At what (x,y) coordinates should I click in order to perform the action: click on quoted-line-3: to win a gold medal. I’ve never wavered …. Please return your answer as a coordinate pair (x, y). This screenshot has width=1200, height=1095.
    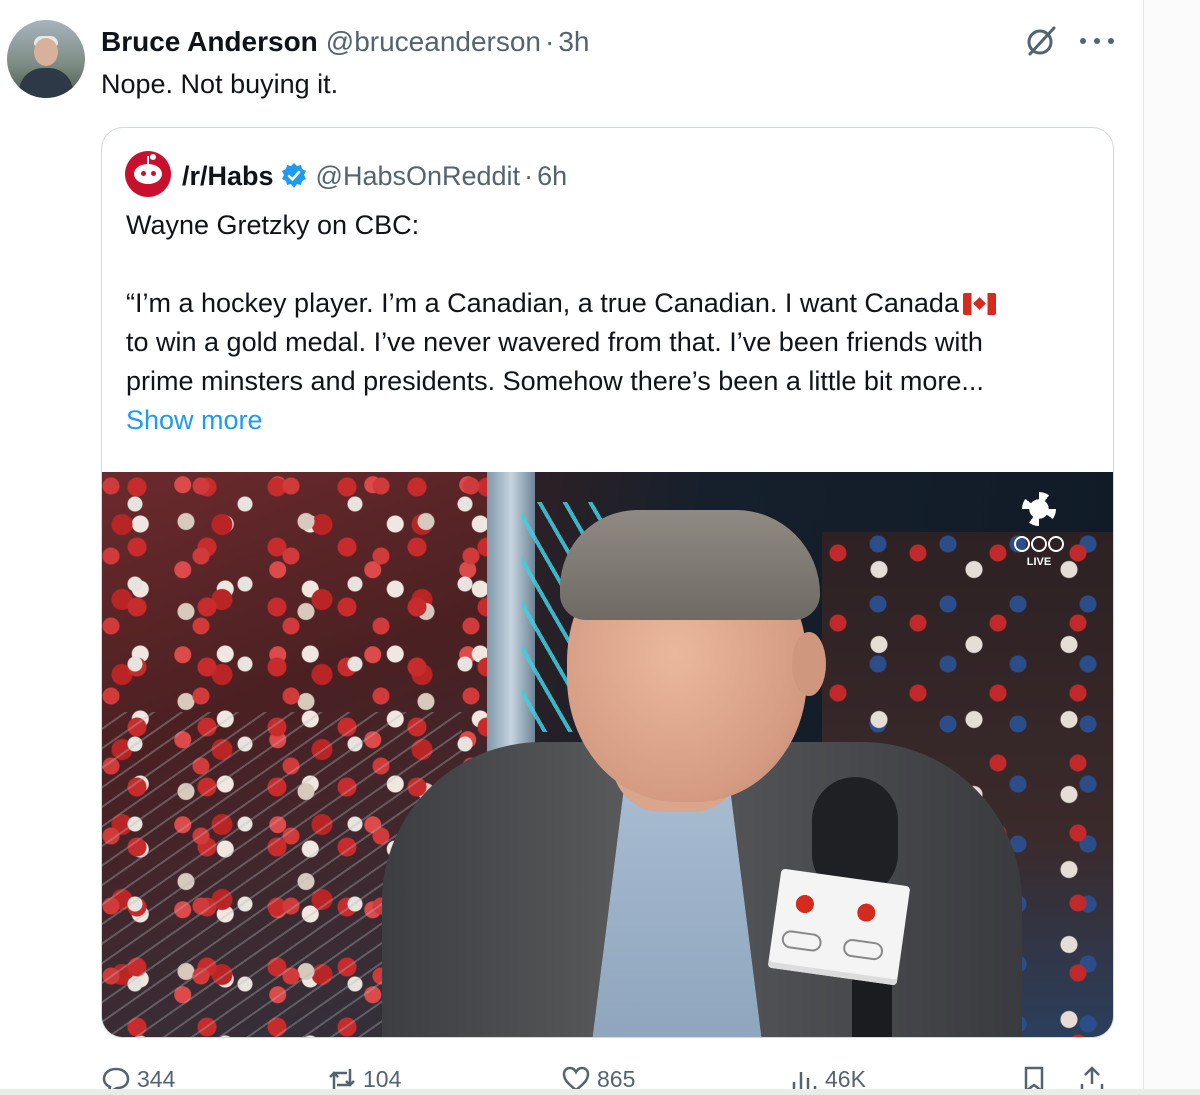
    Looking at the image, I should click on (554, 342).